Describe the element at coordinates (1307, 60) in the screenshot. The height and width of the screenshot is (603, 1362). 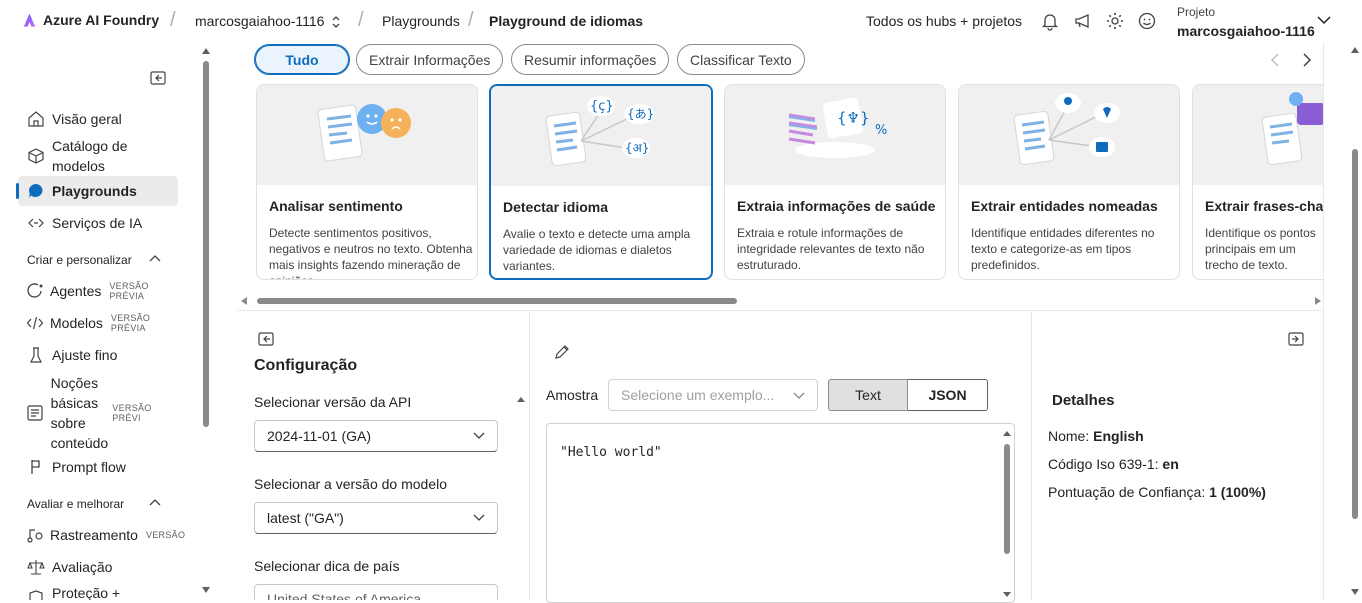
I see `carousel-next-icon` at that location.